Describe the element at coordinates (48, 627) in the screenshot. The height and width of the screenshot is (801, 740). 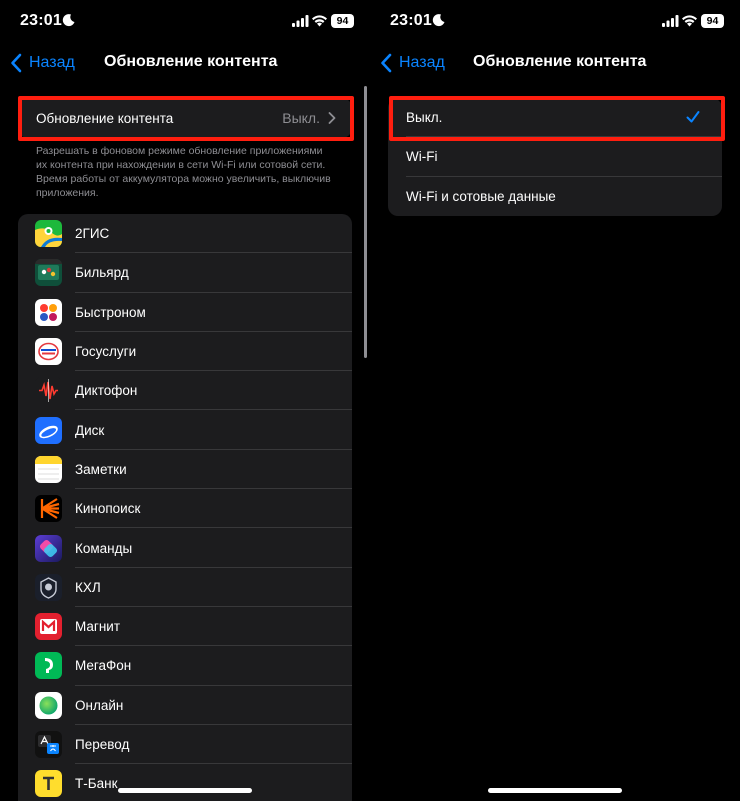
I see `magnit-icon` at that location.